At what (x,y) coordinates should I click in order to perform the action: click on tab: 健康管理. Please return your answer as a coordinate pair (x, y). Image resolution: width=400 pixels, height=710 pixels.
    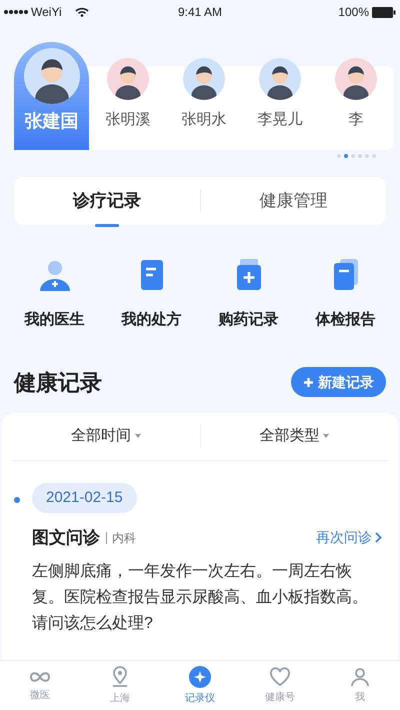
    Looking at the image, I should click on (293, 201).